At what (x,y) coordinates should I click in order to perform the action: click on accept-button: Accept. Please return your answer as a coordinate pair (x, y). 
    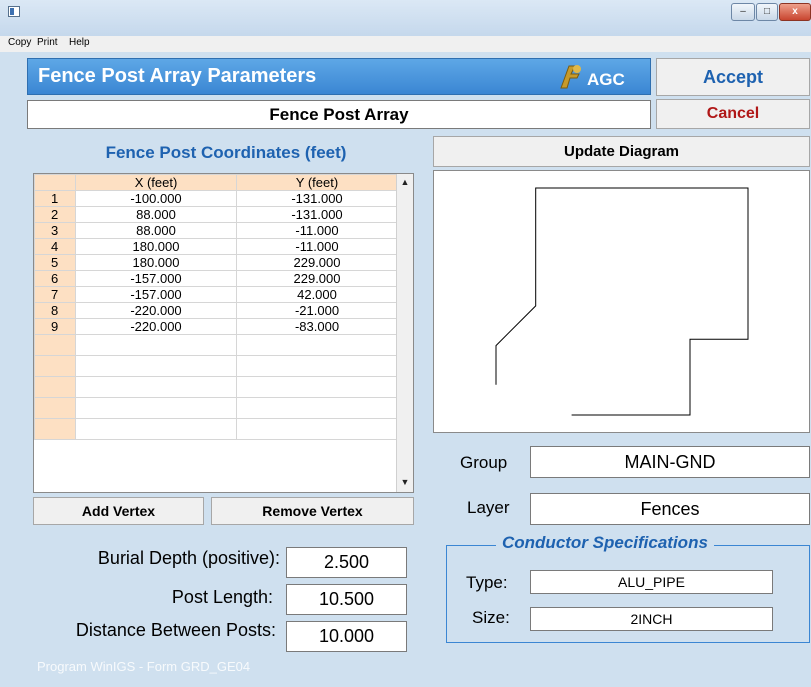
    Looking at the image, I should click on (733, 77).